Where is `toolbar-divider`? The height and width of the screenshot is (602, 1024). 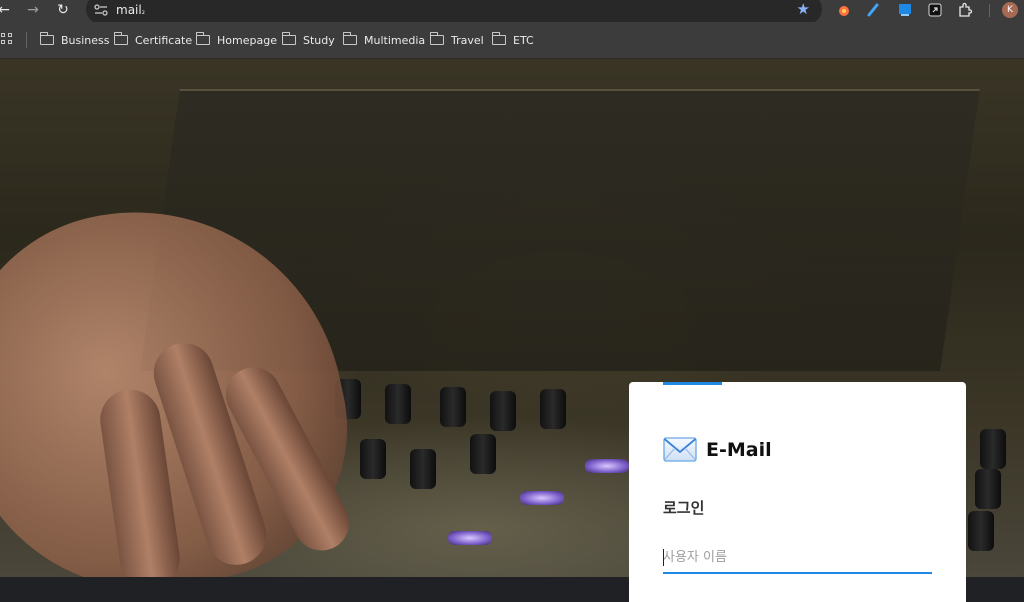 toolbar-divider is located at coordinates (989, 10).